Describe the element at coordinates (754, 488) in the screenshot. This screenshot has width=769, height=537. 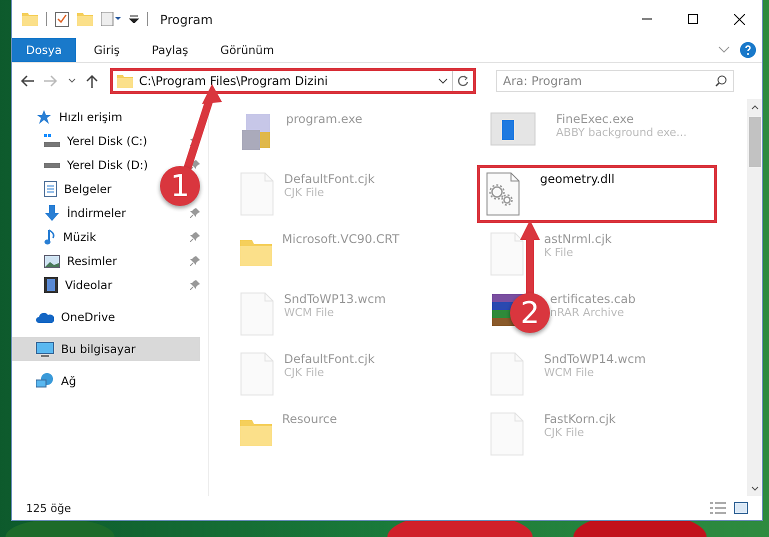
I see `scroll-down-icon` at that location.